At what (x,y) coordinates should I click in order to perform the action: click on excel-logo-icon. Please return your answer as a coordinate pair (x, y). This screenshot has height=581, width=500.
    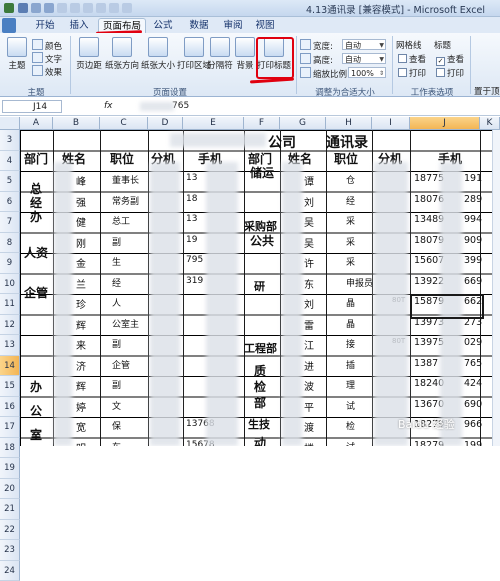
    Looking at the image, I should click on (9, 8).